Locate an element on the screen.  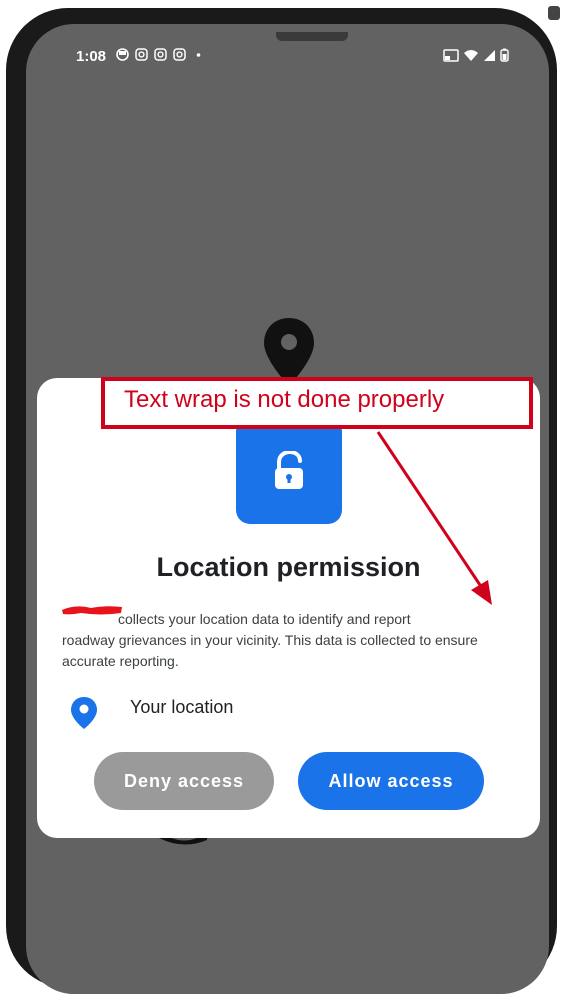
cast-icon is located at coordinates (451, 57).